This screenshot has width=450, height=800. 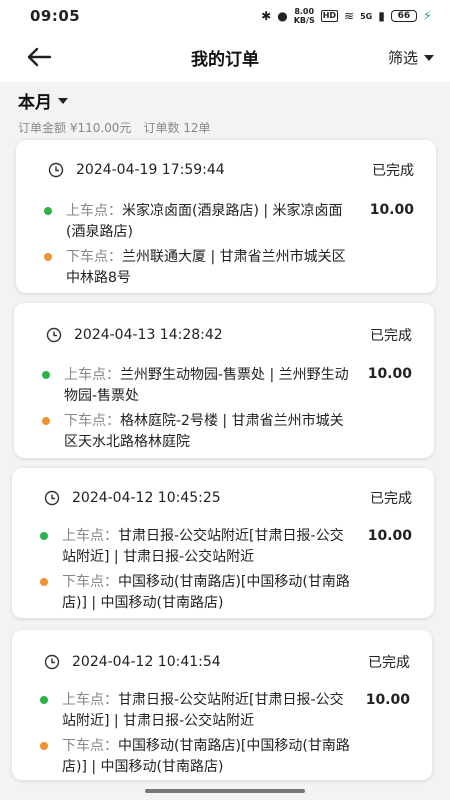 What do you see at coordinates (229, 222) in the screenshot?
I see `pickup-row: 上车点：米家凉卤面(酒泉路店) | 米家凉卤面(酒泉路店)` at bounding box center [229, 222].